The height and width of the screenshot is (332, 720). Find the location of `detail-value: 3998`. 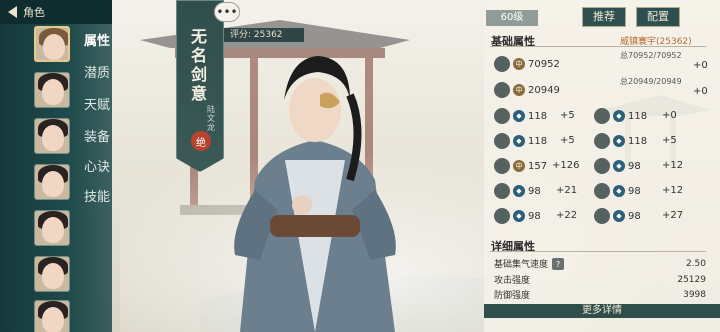

detail-value: 3998 is located at coordinates (694, 294).